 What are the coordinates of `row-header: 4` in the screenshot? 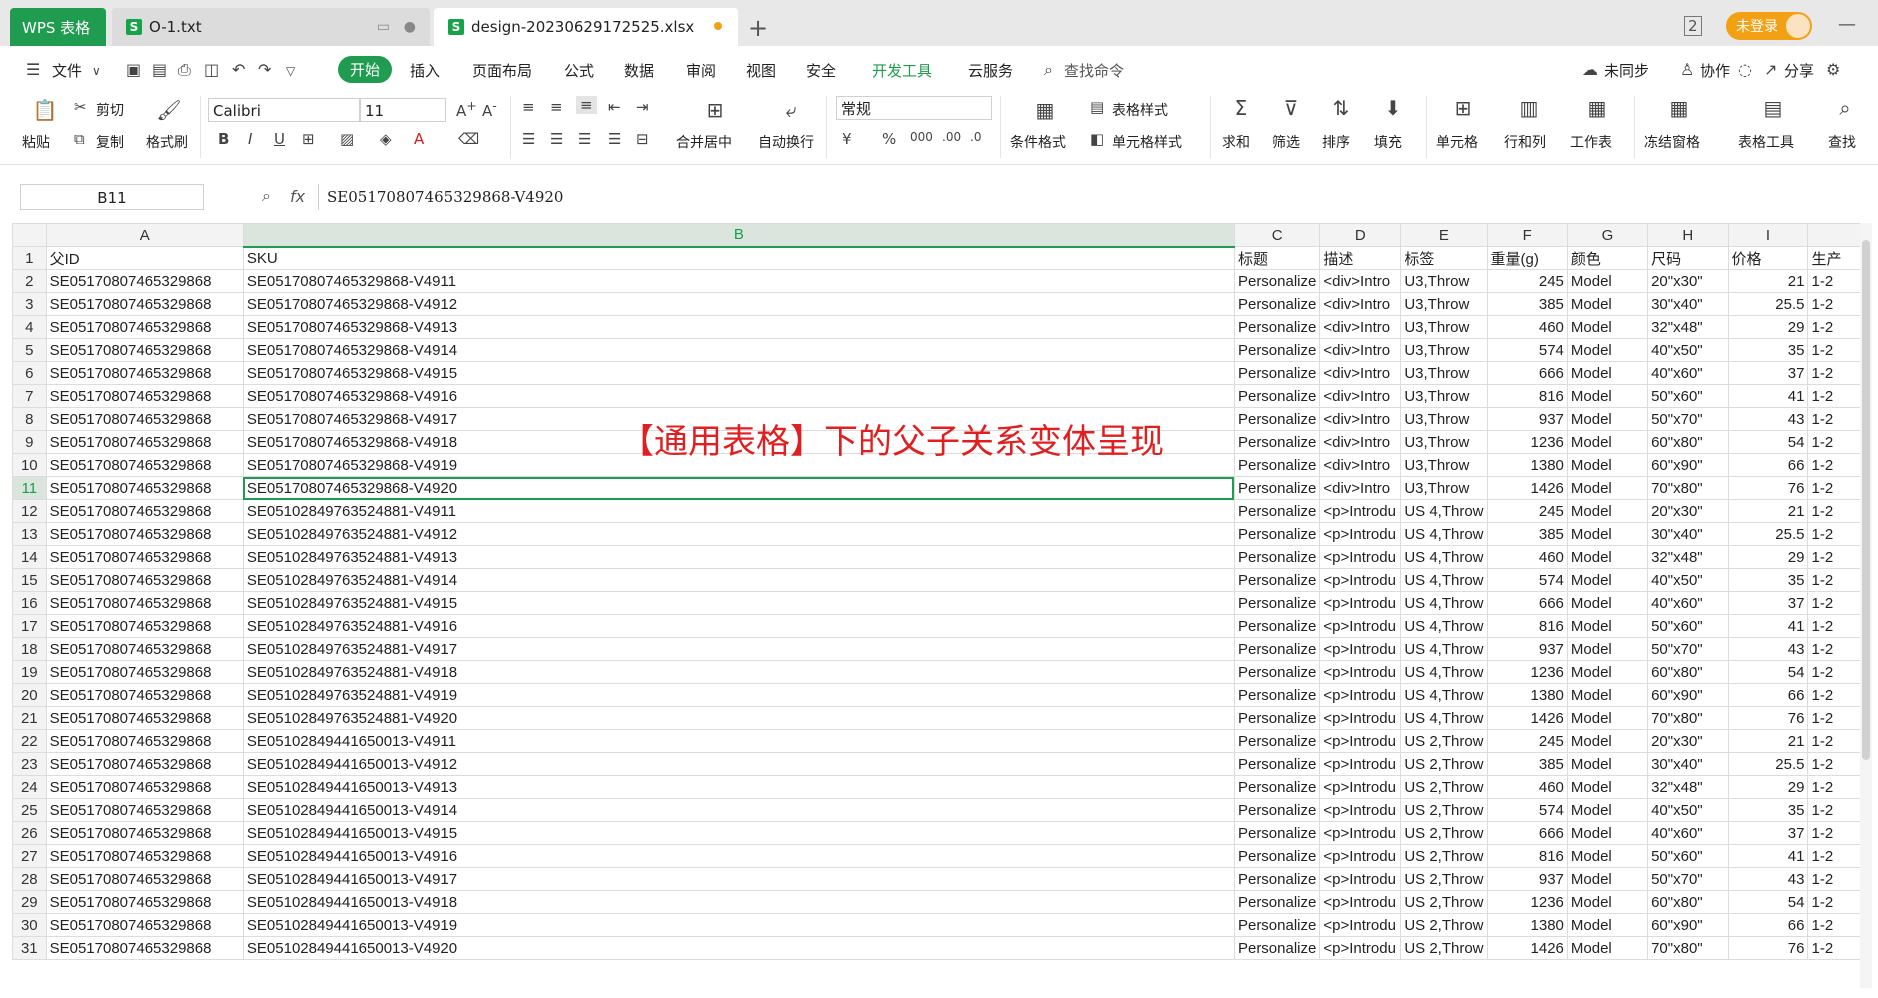 It's located at (29, 327).